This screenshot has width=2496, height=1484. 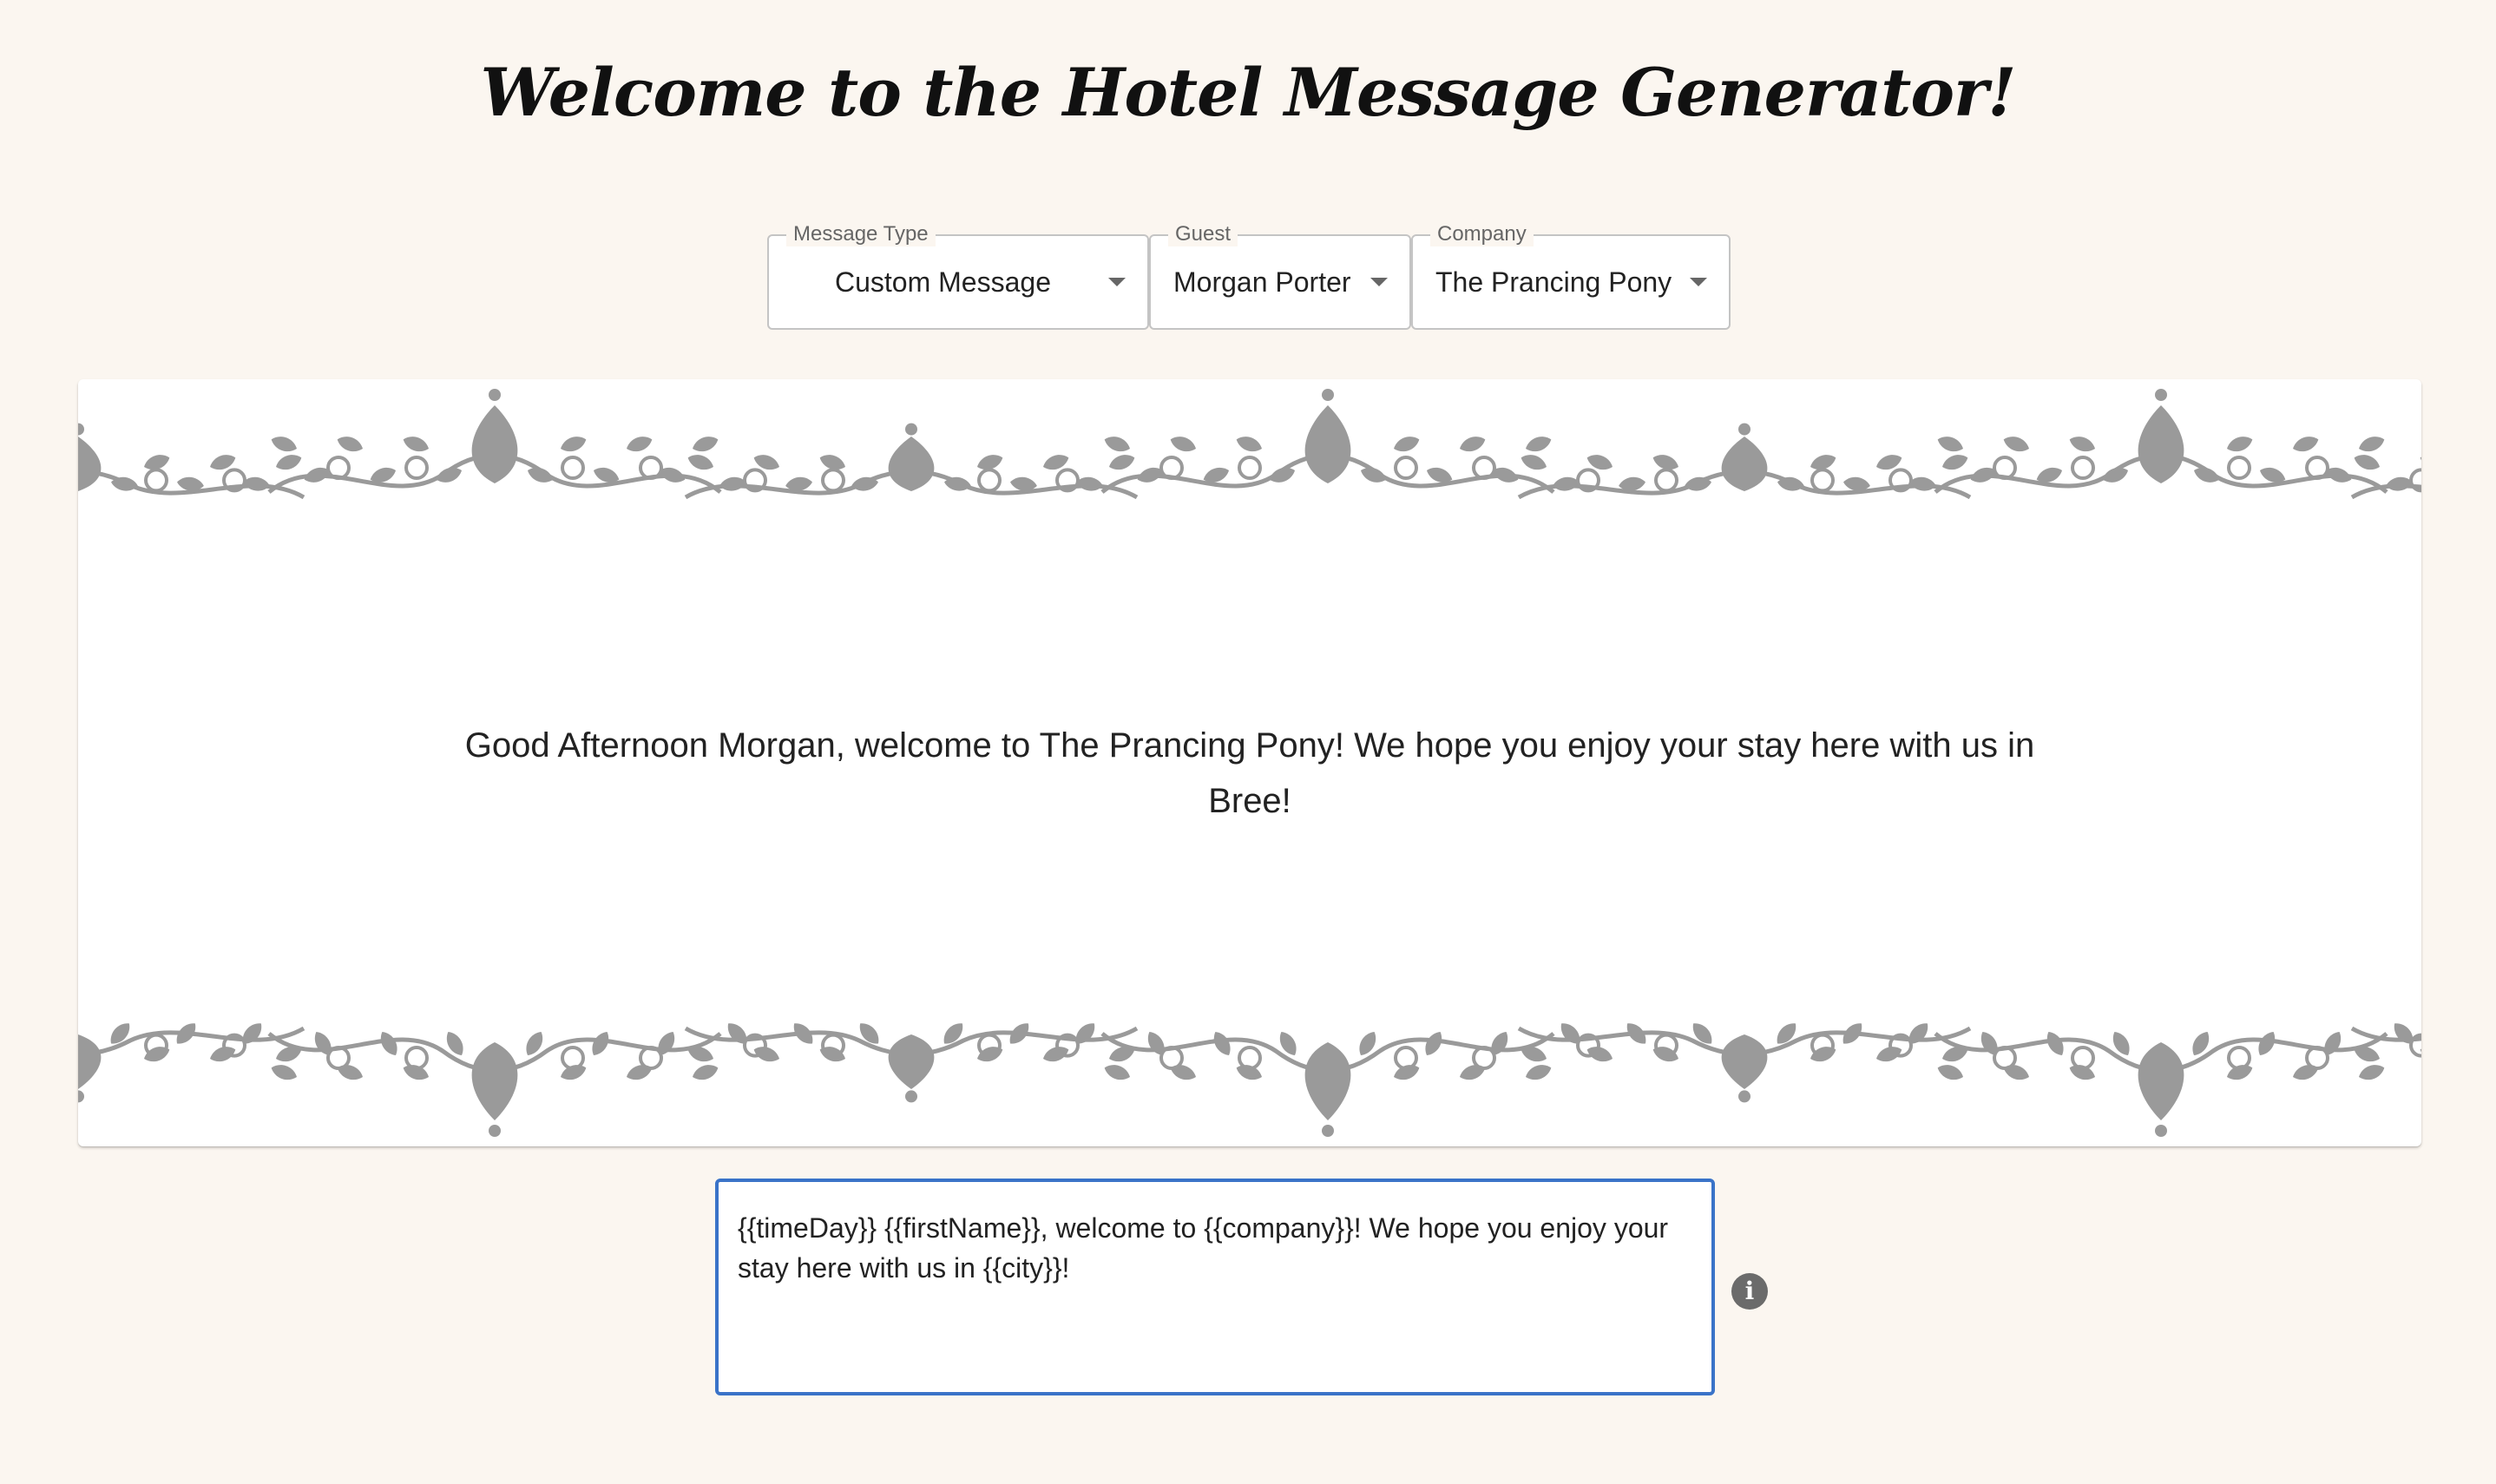 What do you see at coordinates (943, 282) in the screenshot?
I see `message-type-value: Custom Message` at bounding box center [943, 282].